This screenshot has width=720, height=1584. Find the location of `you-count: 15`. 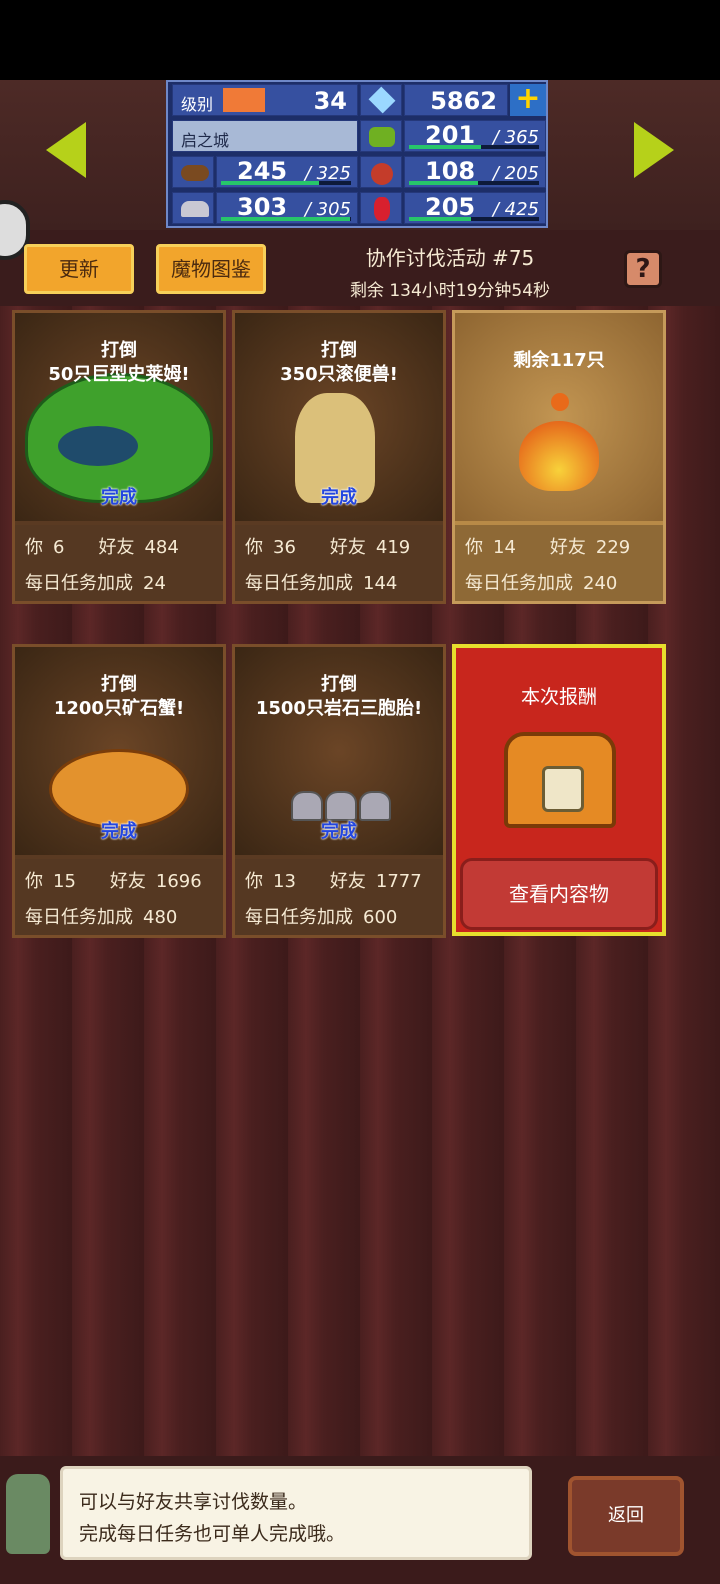

you-count: 15 is located at coordinates (64, 881).